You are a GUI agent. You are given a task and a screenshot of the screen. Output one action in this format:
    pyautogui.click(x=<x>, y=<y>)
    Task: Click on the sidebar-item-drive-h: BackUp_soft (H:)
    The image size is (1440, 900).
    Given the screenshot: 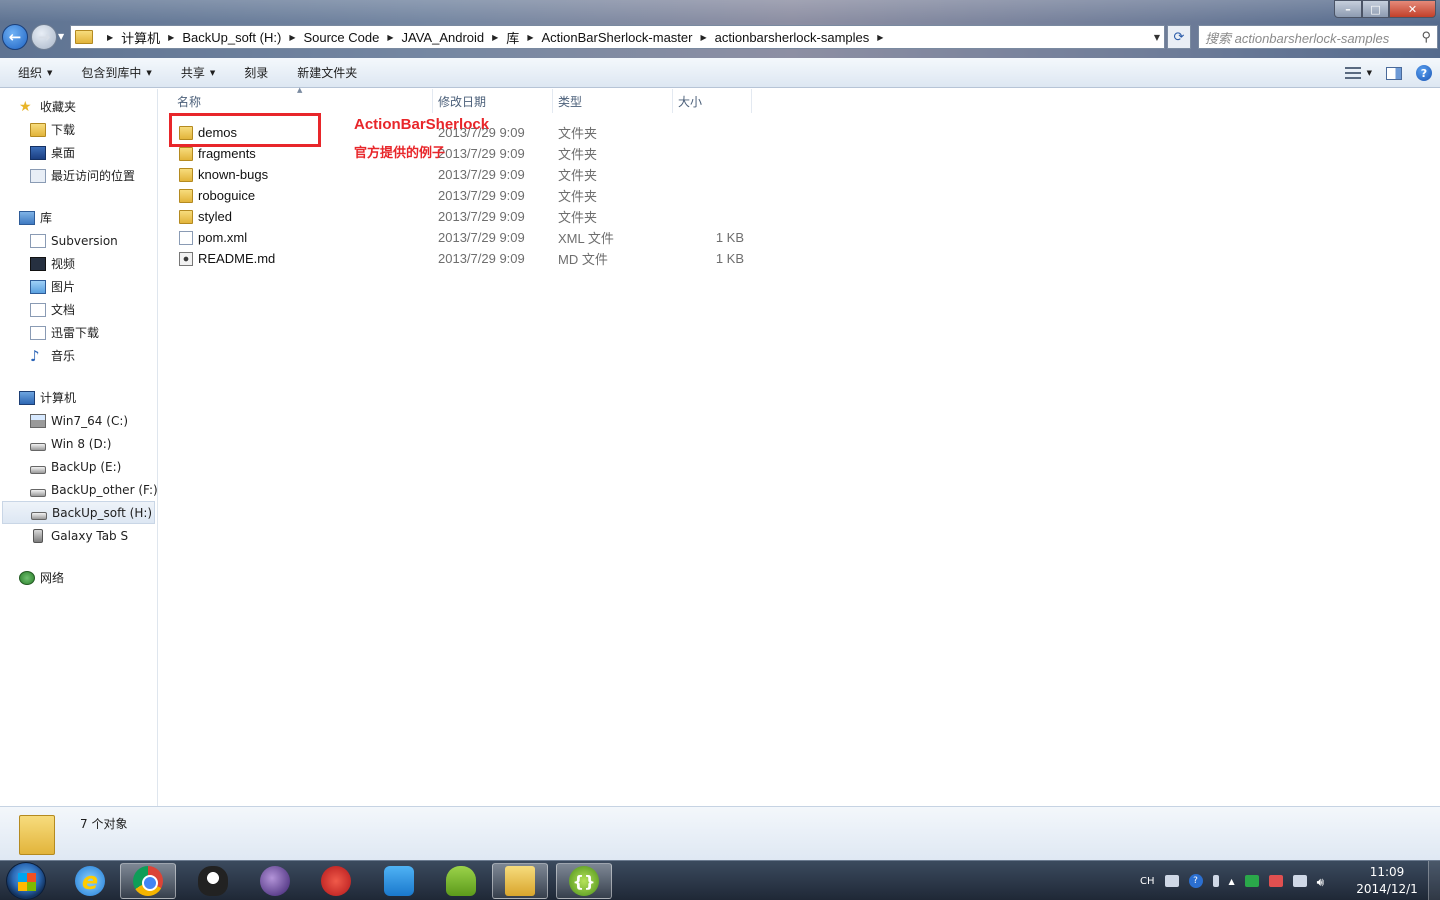 What is the action you would take?
    pyautogui.click(x=78, y=512)
    